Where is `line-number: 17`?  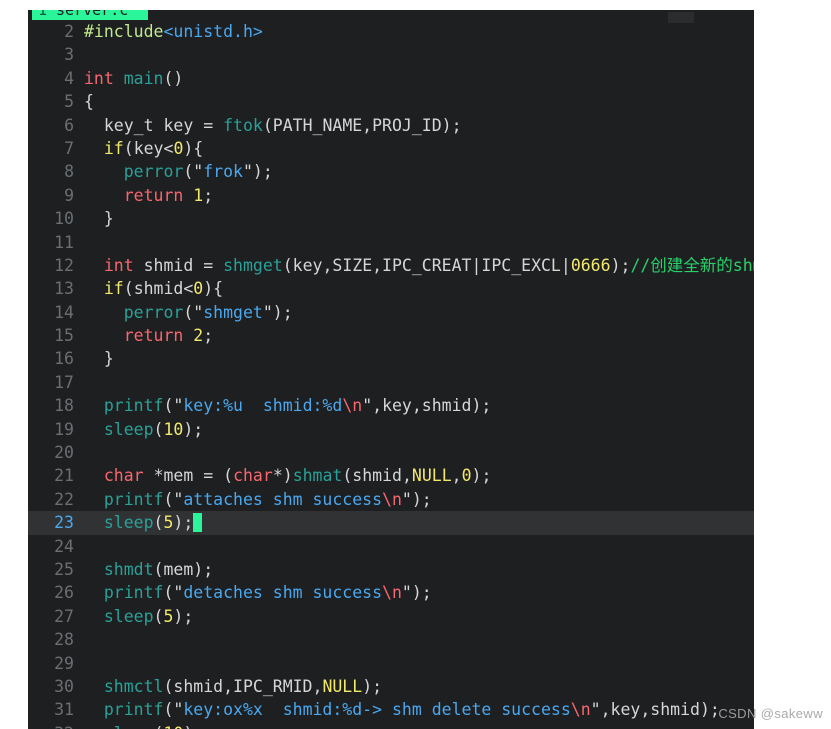
line-number: 17 is located at coordinates (64, 382).